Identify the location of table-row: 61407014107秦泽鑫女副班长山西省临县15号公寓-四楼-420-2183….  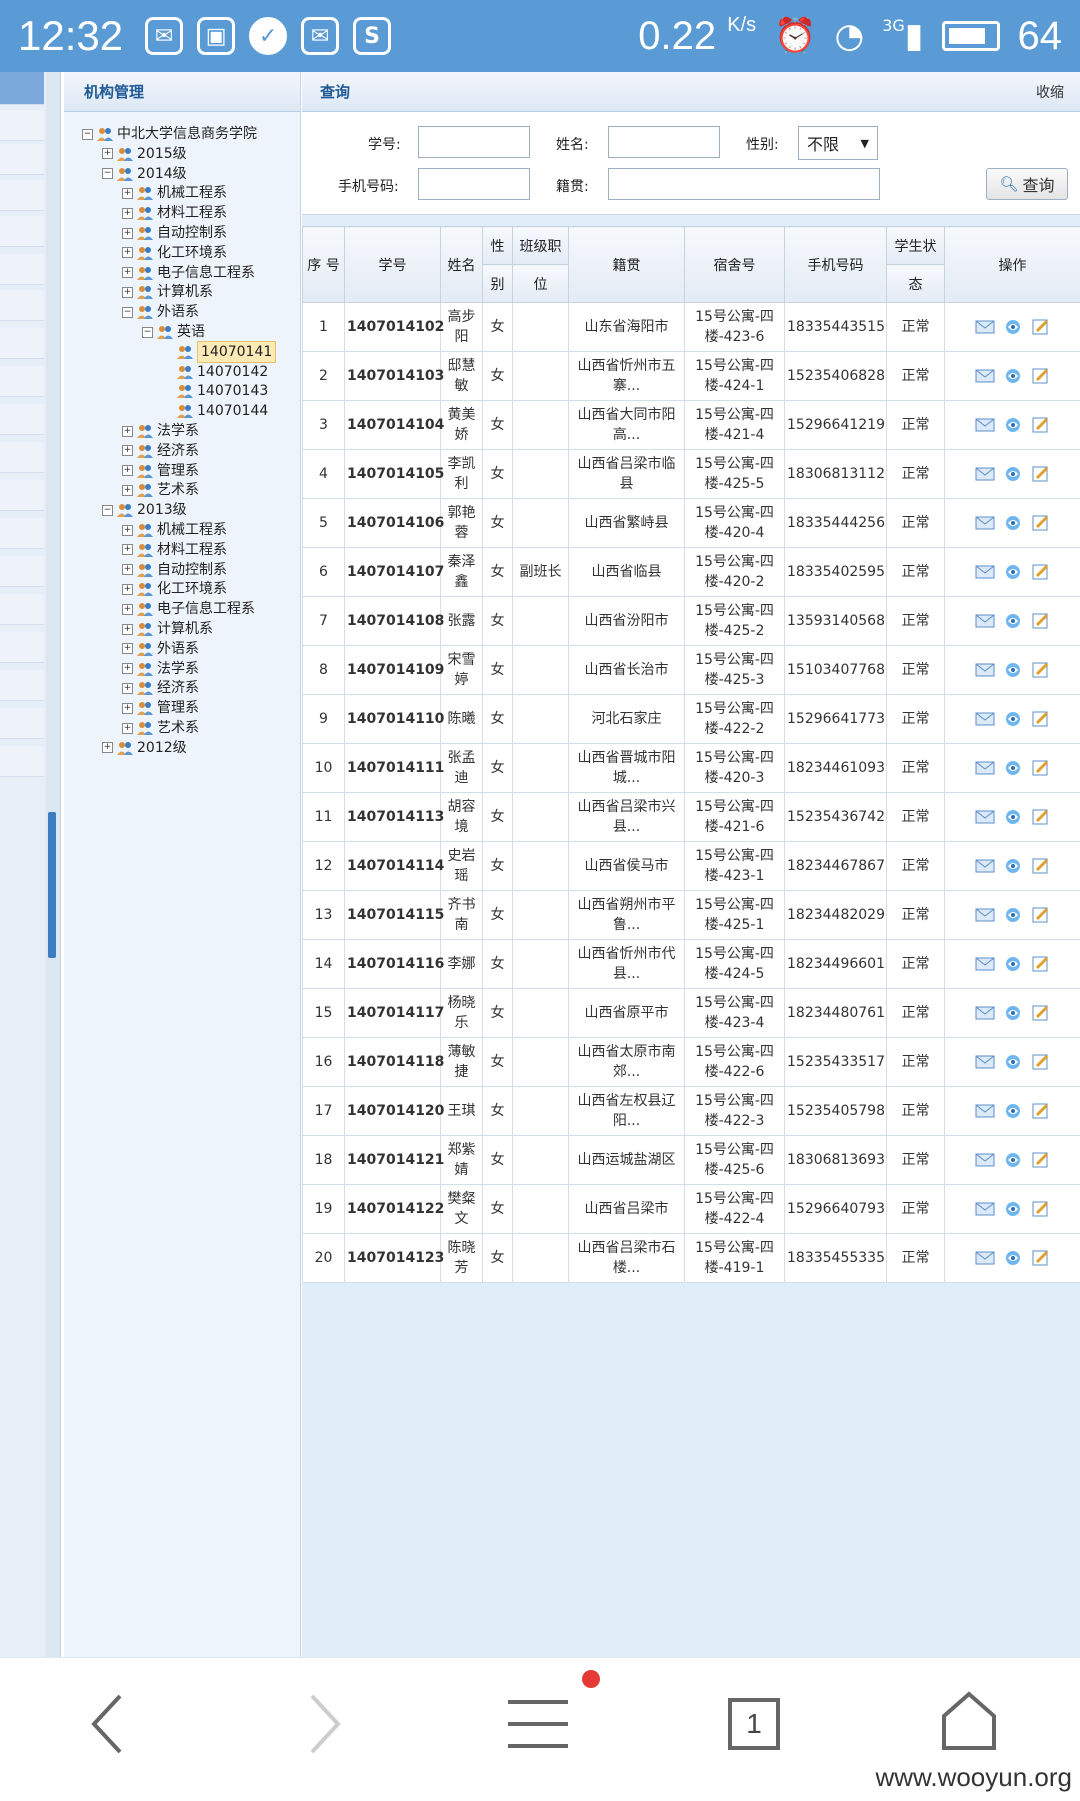
(691, 572).